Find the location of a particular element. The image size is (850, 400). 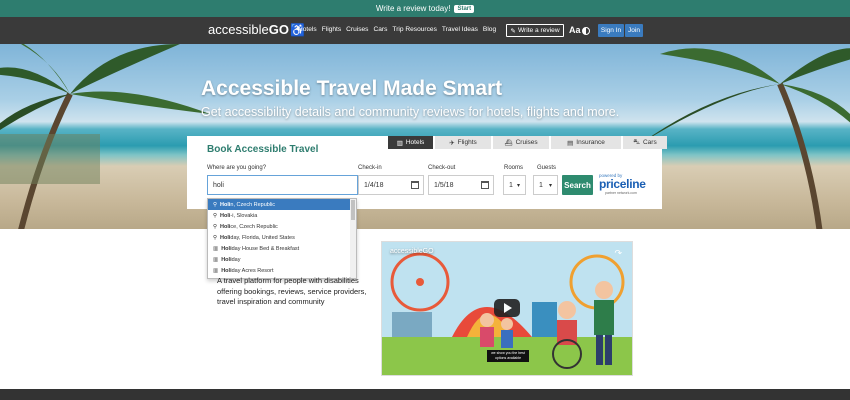

suggestion-label: Holiday Acres Resort is located at coordinates (247, 271).